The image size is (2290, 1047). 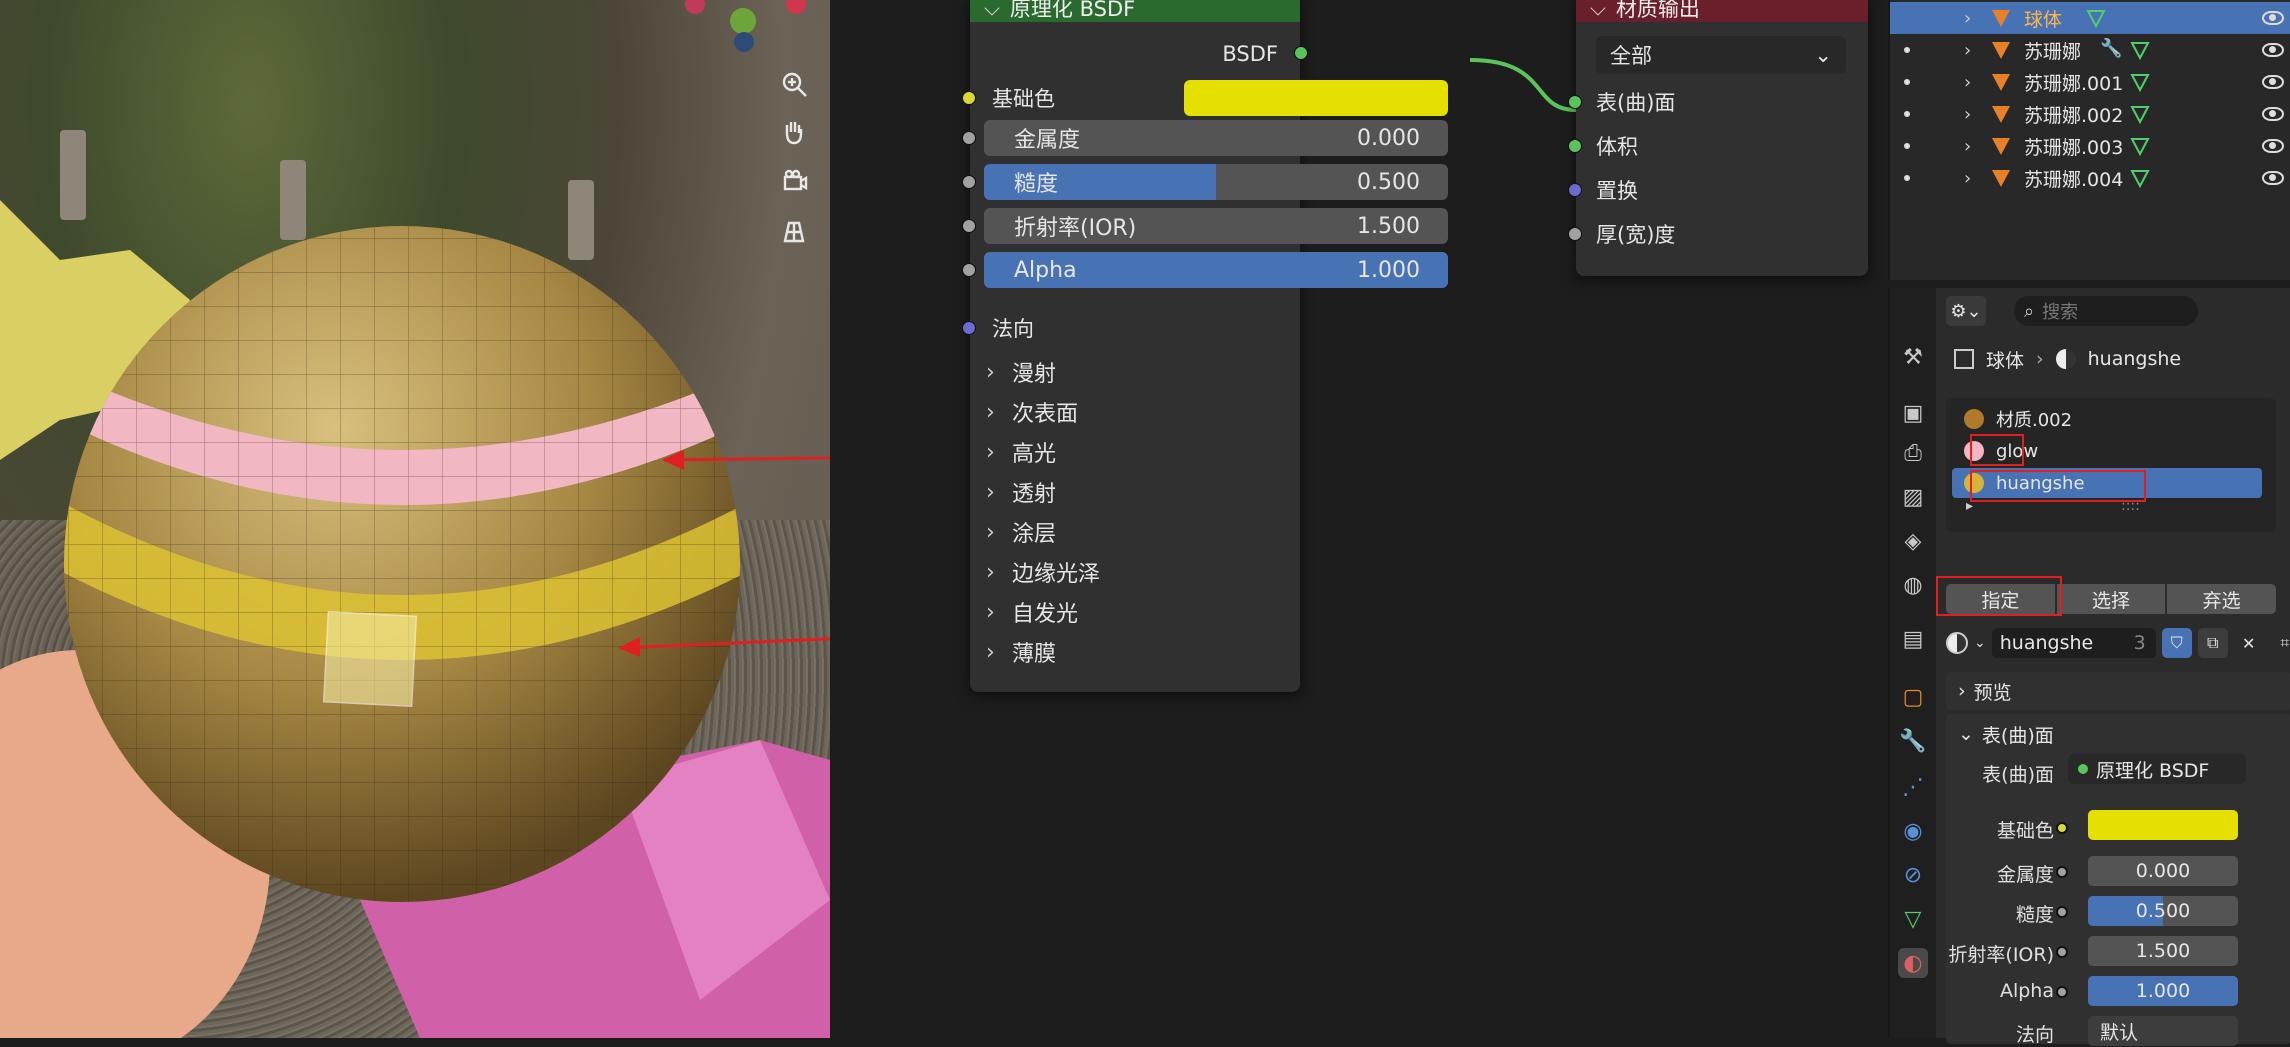 I want to click on preview-panel-header: › 预览, so click(x=2118, y=691).